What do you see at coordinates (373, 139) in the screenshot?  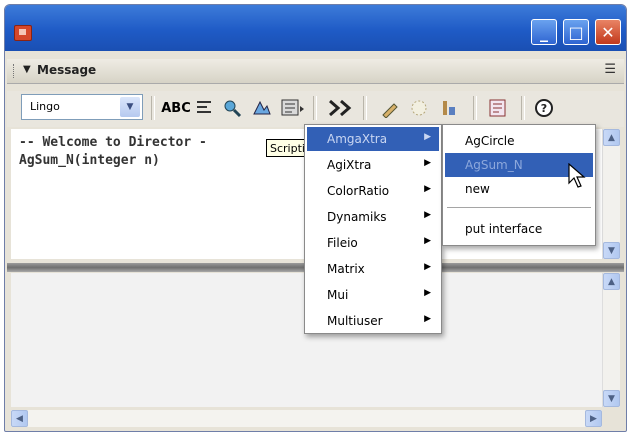 I see `menu-item-amgaxtra: AmgaXtra ▶` at bounding box center [373, 139].